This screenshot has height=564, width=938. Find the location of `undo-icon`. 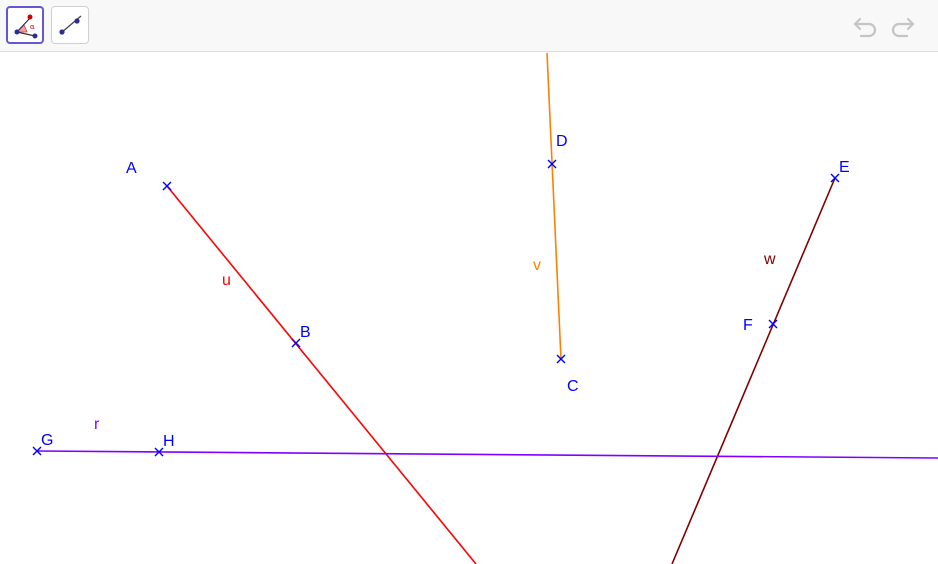

undo-icon is located at coordinates (866, 27).